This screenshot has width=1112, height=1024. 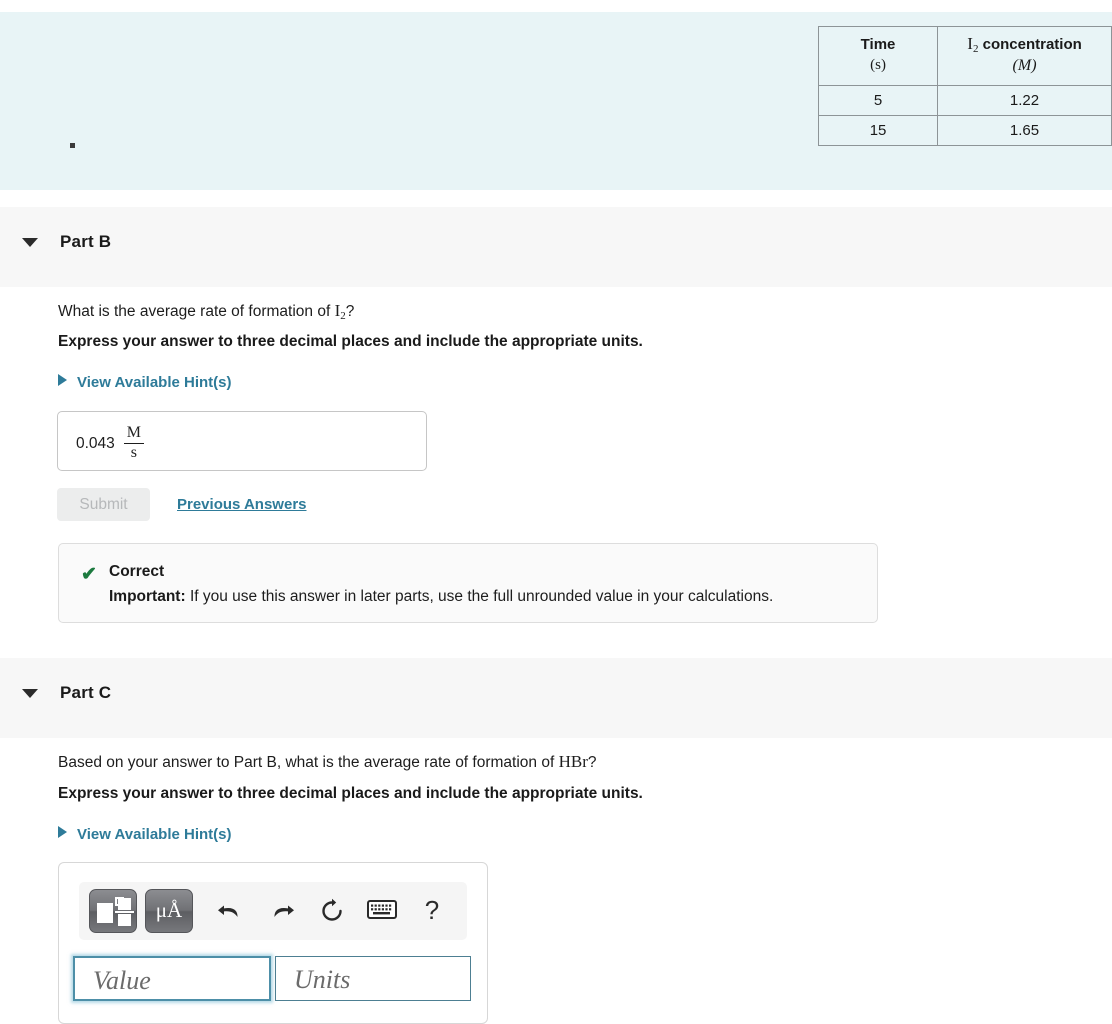 I want to click on column-header-concentration: I2 concentration (M), so click(x=1024, y=56).